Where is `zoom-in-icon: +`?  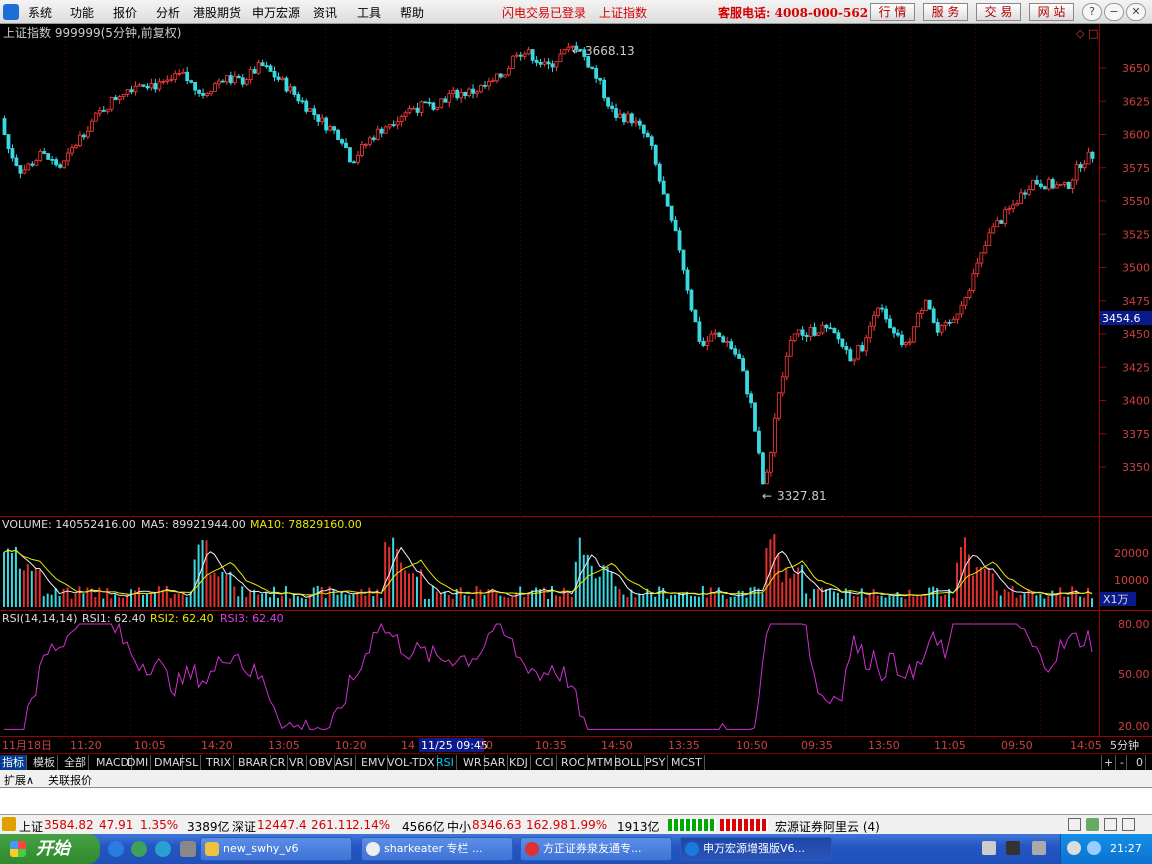
zoom-in-icon: + is located at coordinates (1109, 763).